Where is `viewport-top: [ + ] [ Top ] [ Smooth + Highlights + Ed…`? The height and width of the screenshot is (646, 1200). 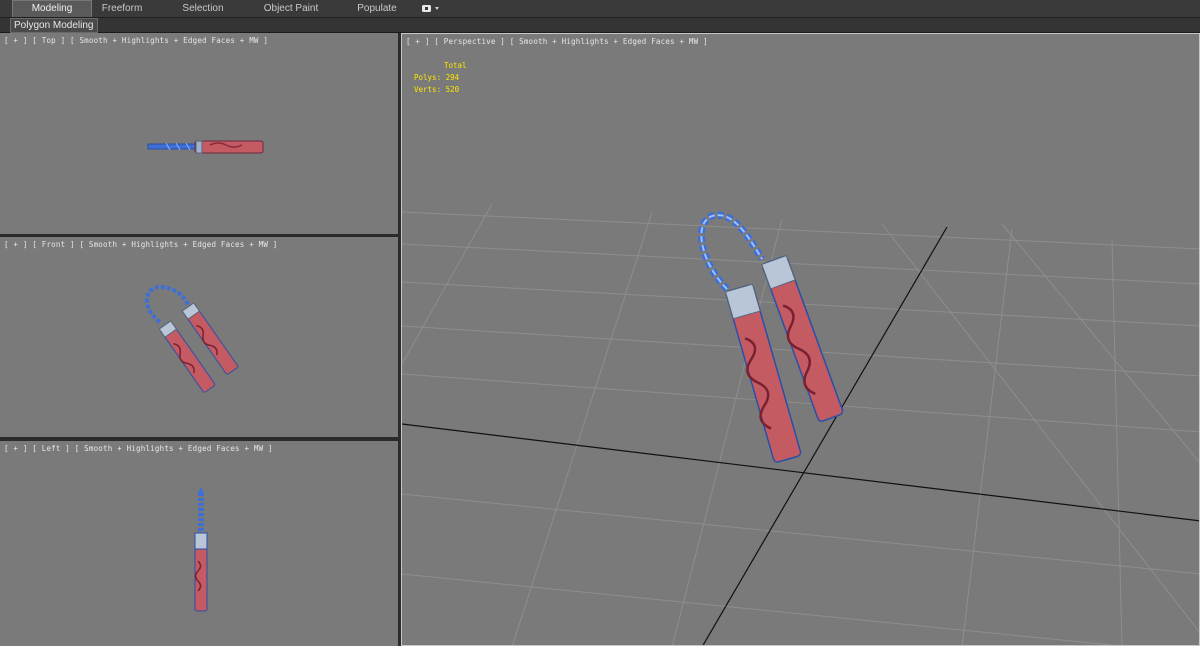
viewport-top: [ + ] [ Top ] [ Smooth + Highlights + Ed… is located at coordinates (199, 133).